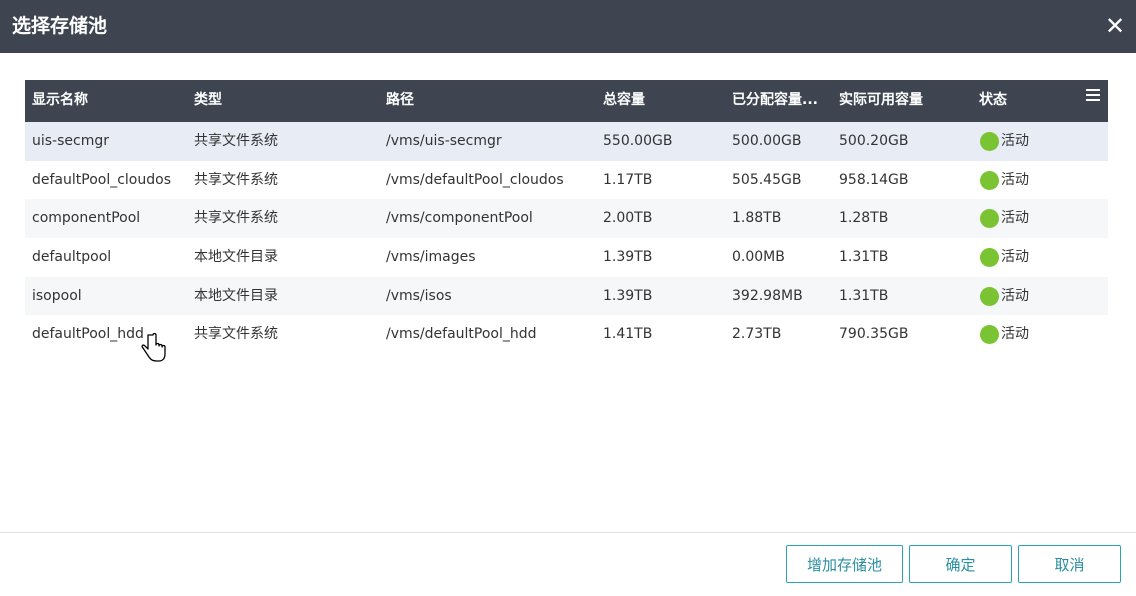 The image size is (1136, 596). What do you see at coordinates (486, 101) in the screenshot?
I see `column-header-path: 路径` at bounding box center [486, 101].